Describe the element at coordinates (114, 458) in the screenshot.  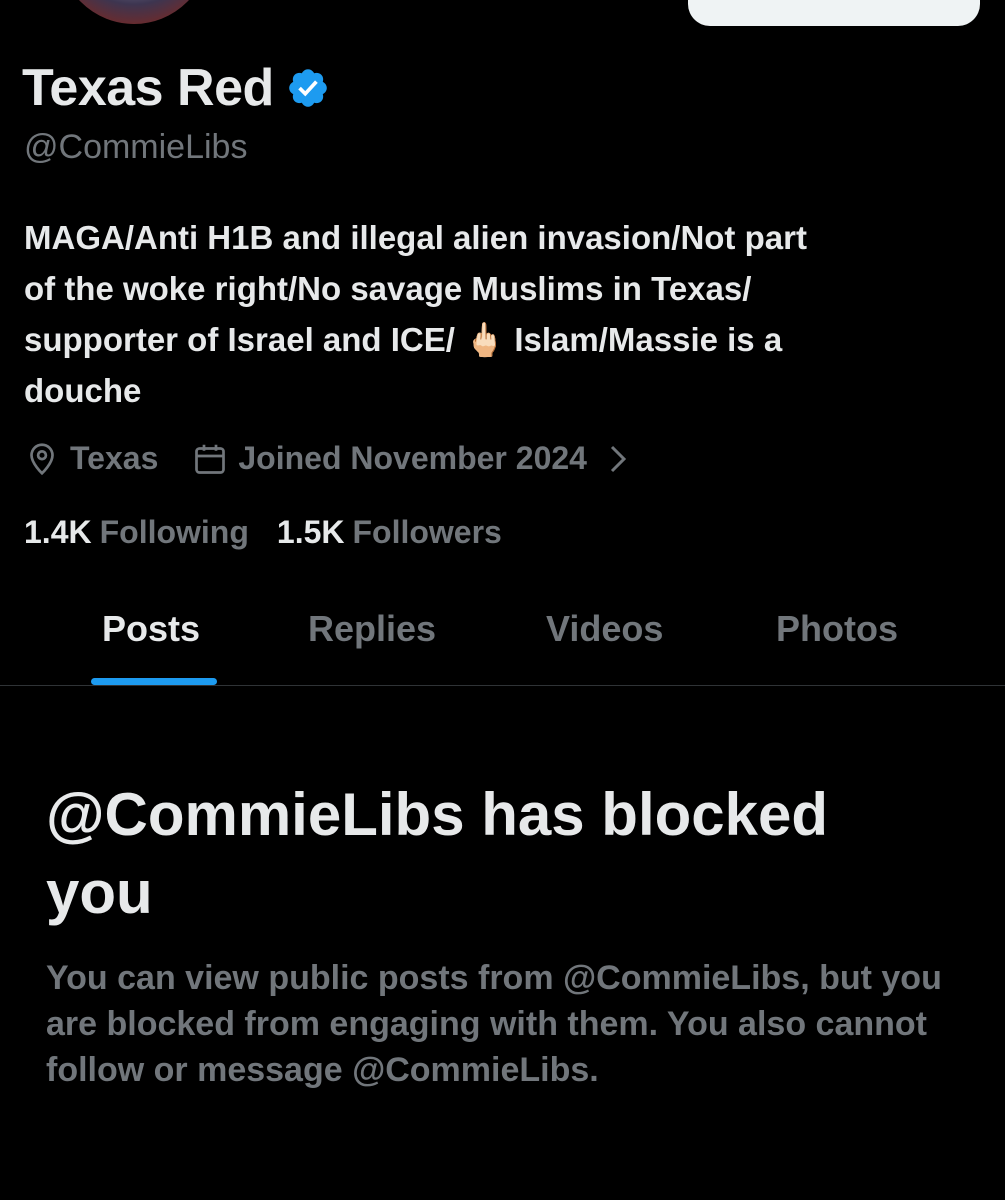
I see `location-text: Texas` at that location.